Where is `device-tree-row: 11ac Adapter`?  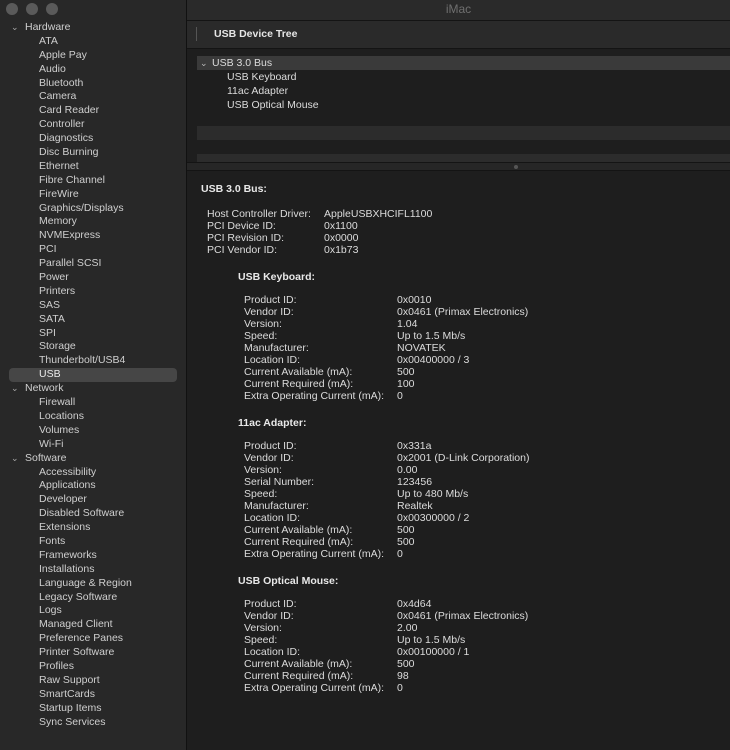
device-tree-row: 11ac Adapter is located at coordinates (463, 91).